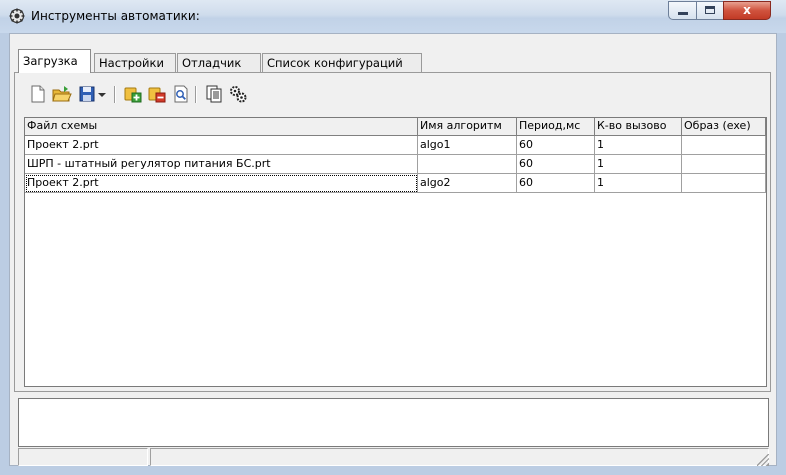 The width and height of the screenshot is (786, 475). I want to click on status-bar, so click(393, 457).